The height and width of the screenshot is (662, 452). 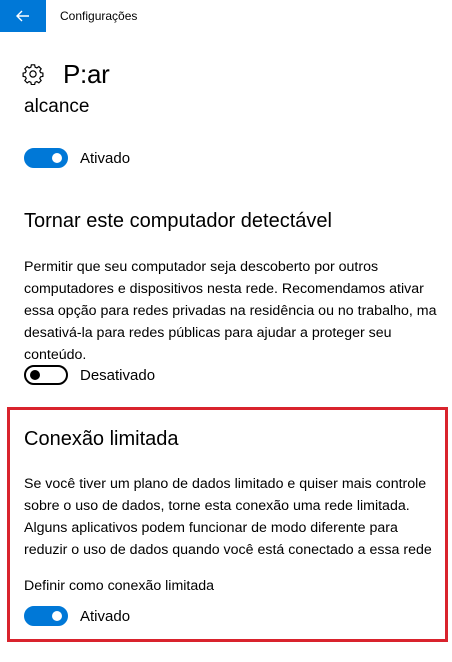 What do you see at coordinates (178, 221) in the screenshot?
I see `discoverable-heading: Tornar este computador detectável` at bounding box center [178, 221].